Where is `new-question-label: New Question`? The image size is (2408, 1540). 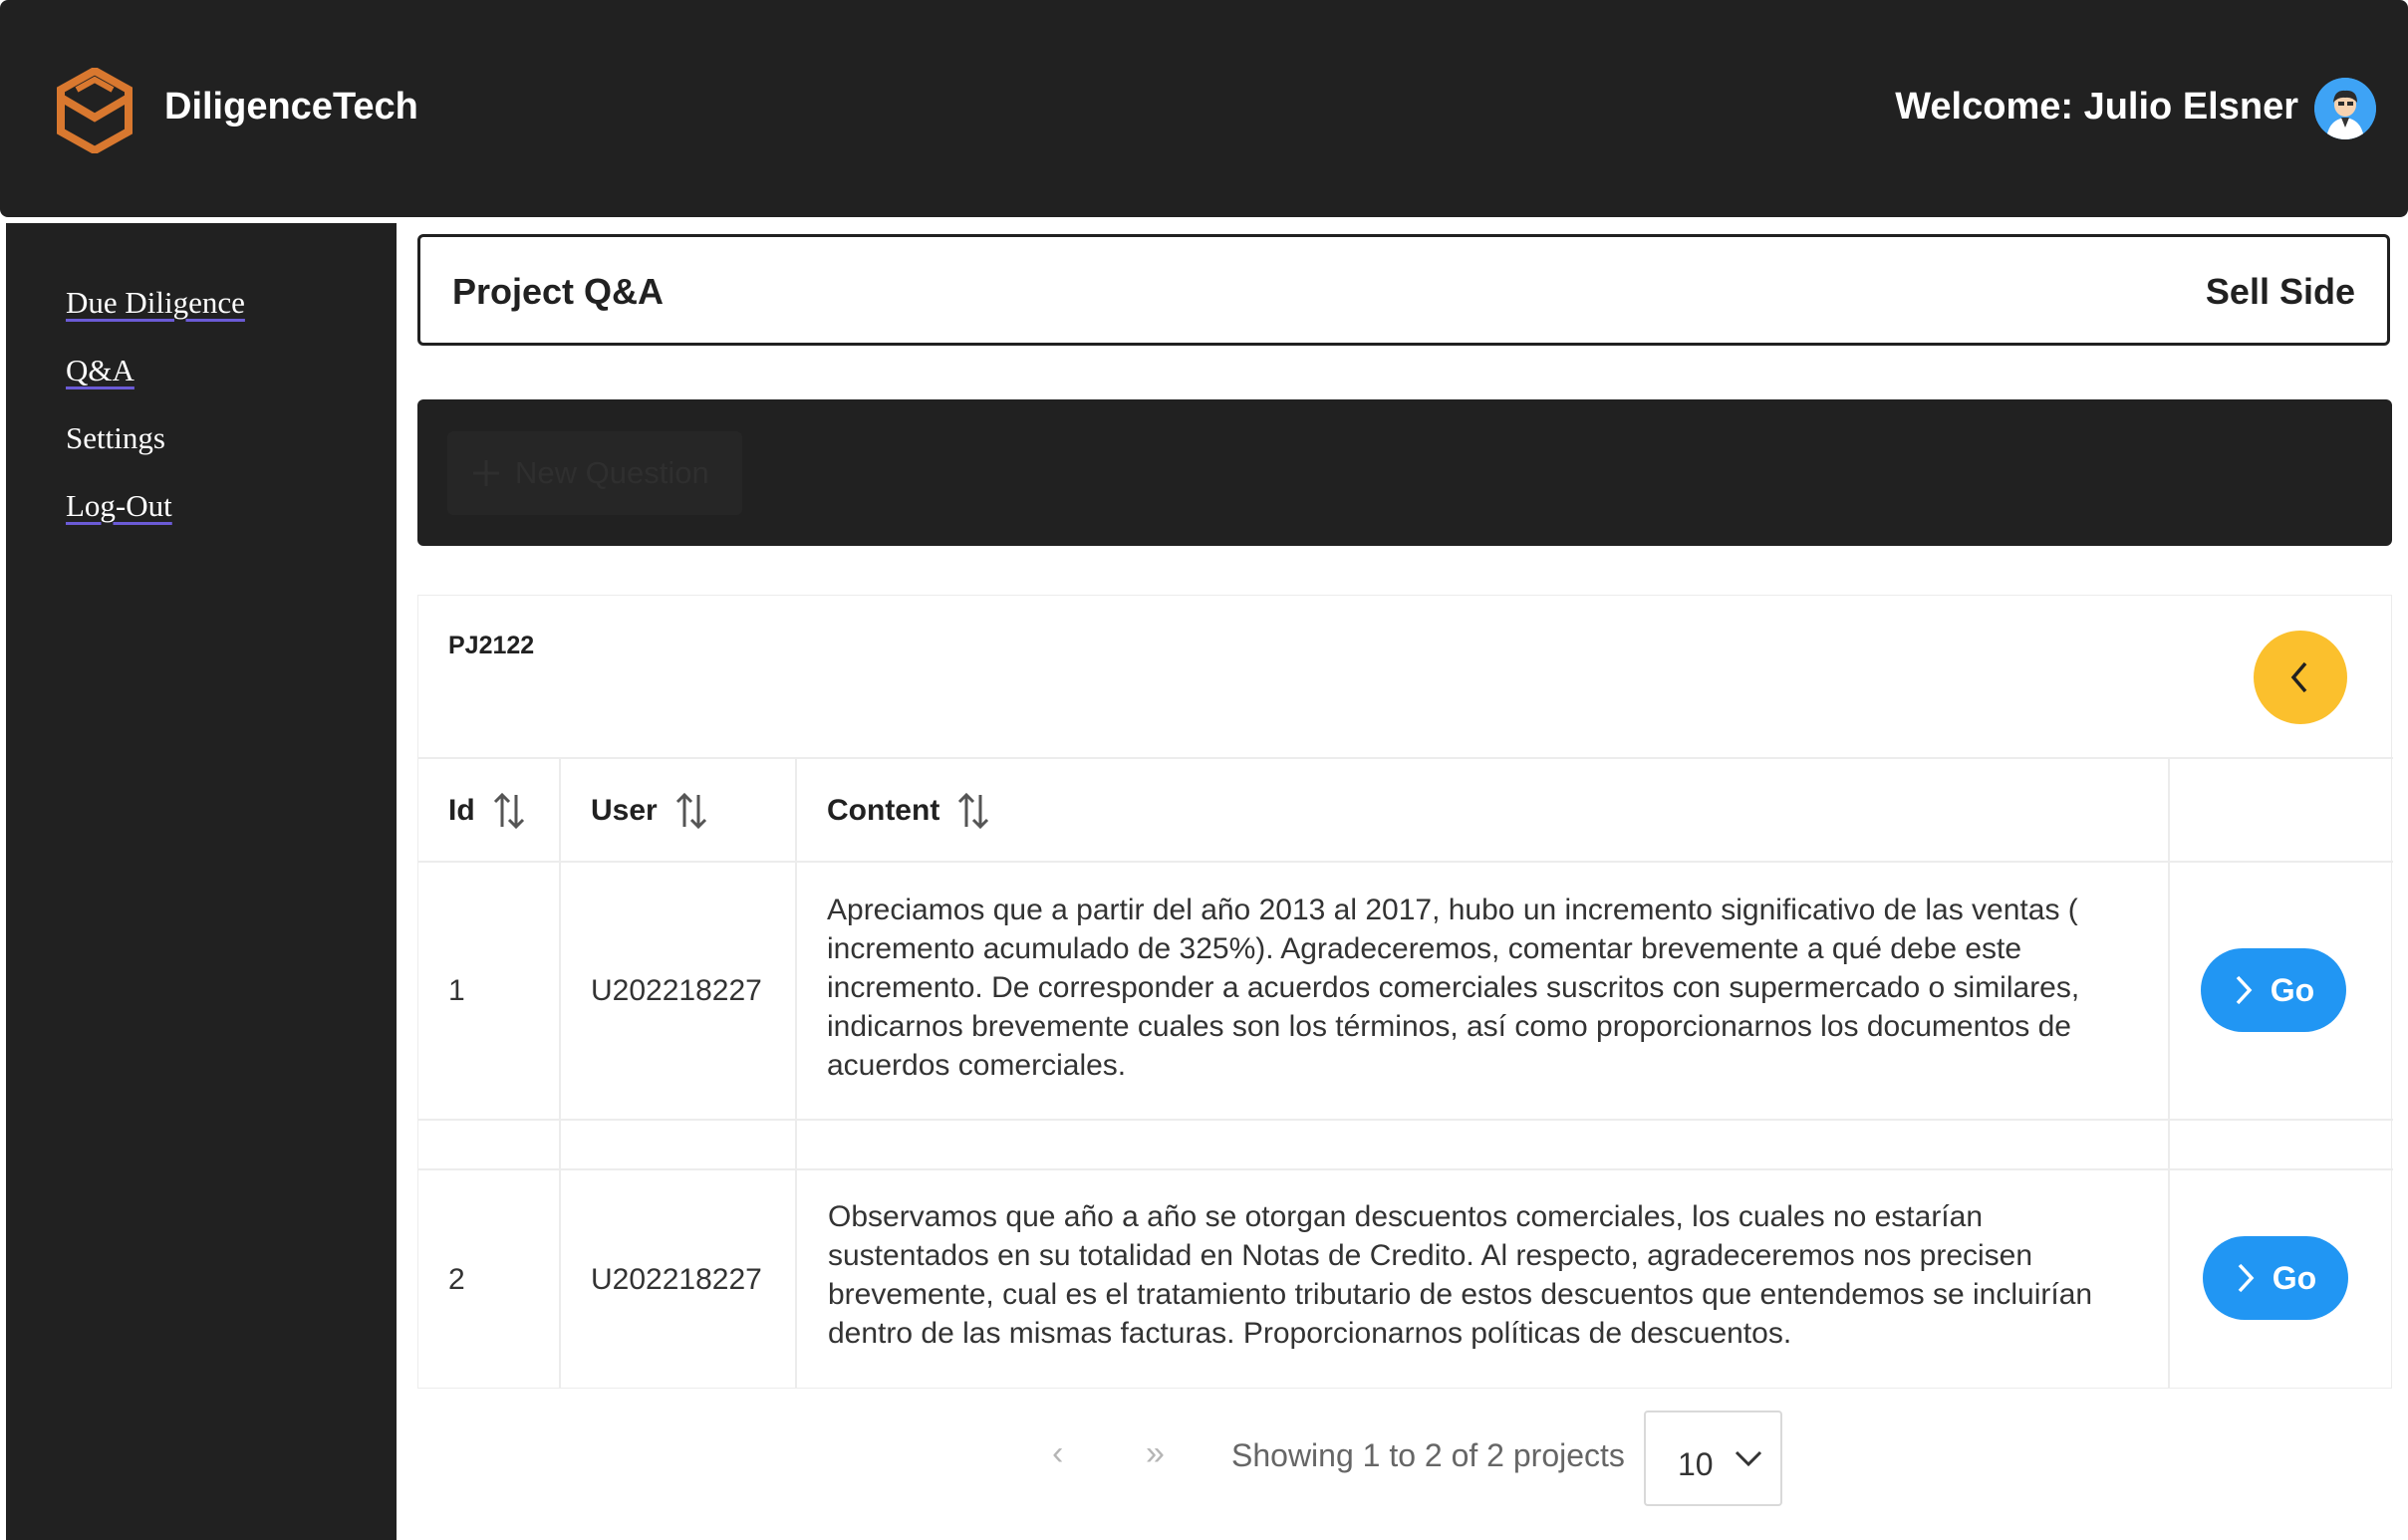 new-question-label: New Question is located at coordinates (612, 472).